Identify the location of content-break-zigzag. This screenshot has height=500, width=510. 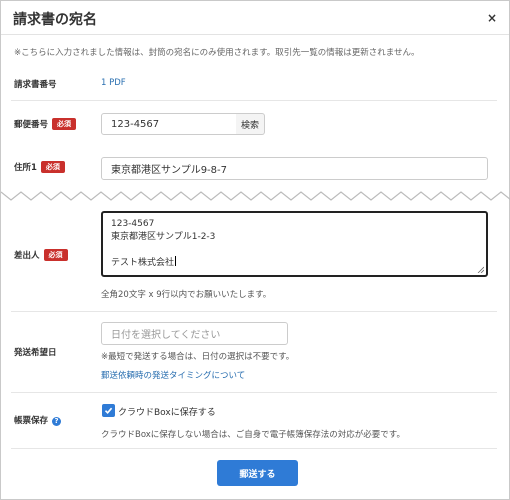
(255, 196).